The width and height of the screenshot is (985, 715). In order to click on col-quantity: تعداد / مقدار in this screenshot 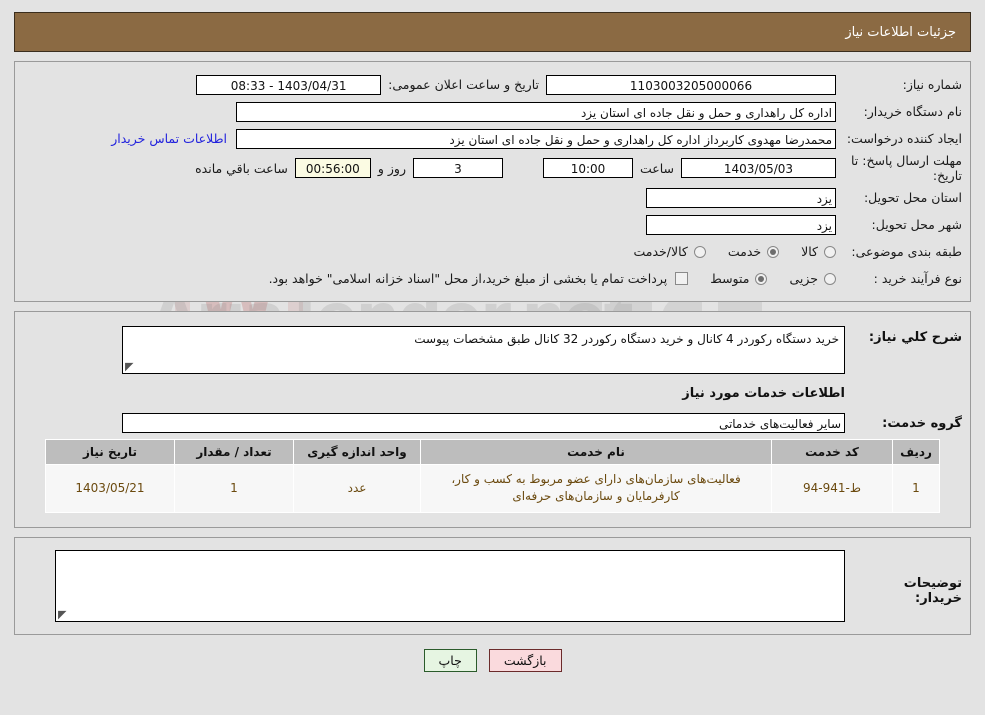, I will do `click(234, 452)`.